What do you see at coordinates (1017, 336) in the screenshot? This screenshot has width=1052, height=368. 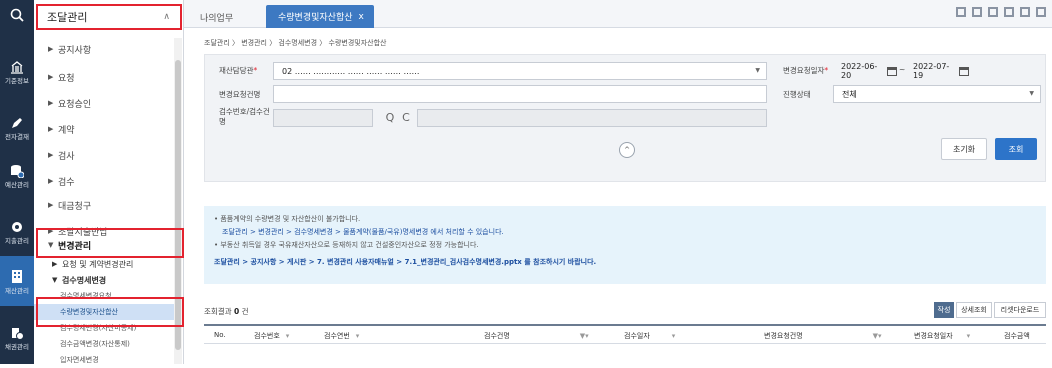 I see `col-inspect-amount: 검수금액` at bounding box center [1017, 336].